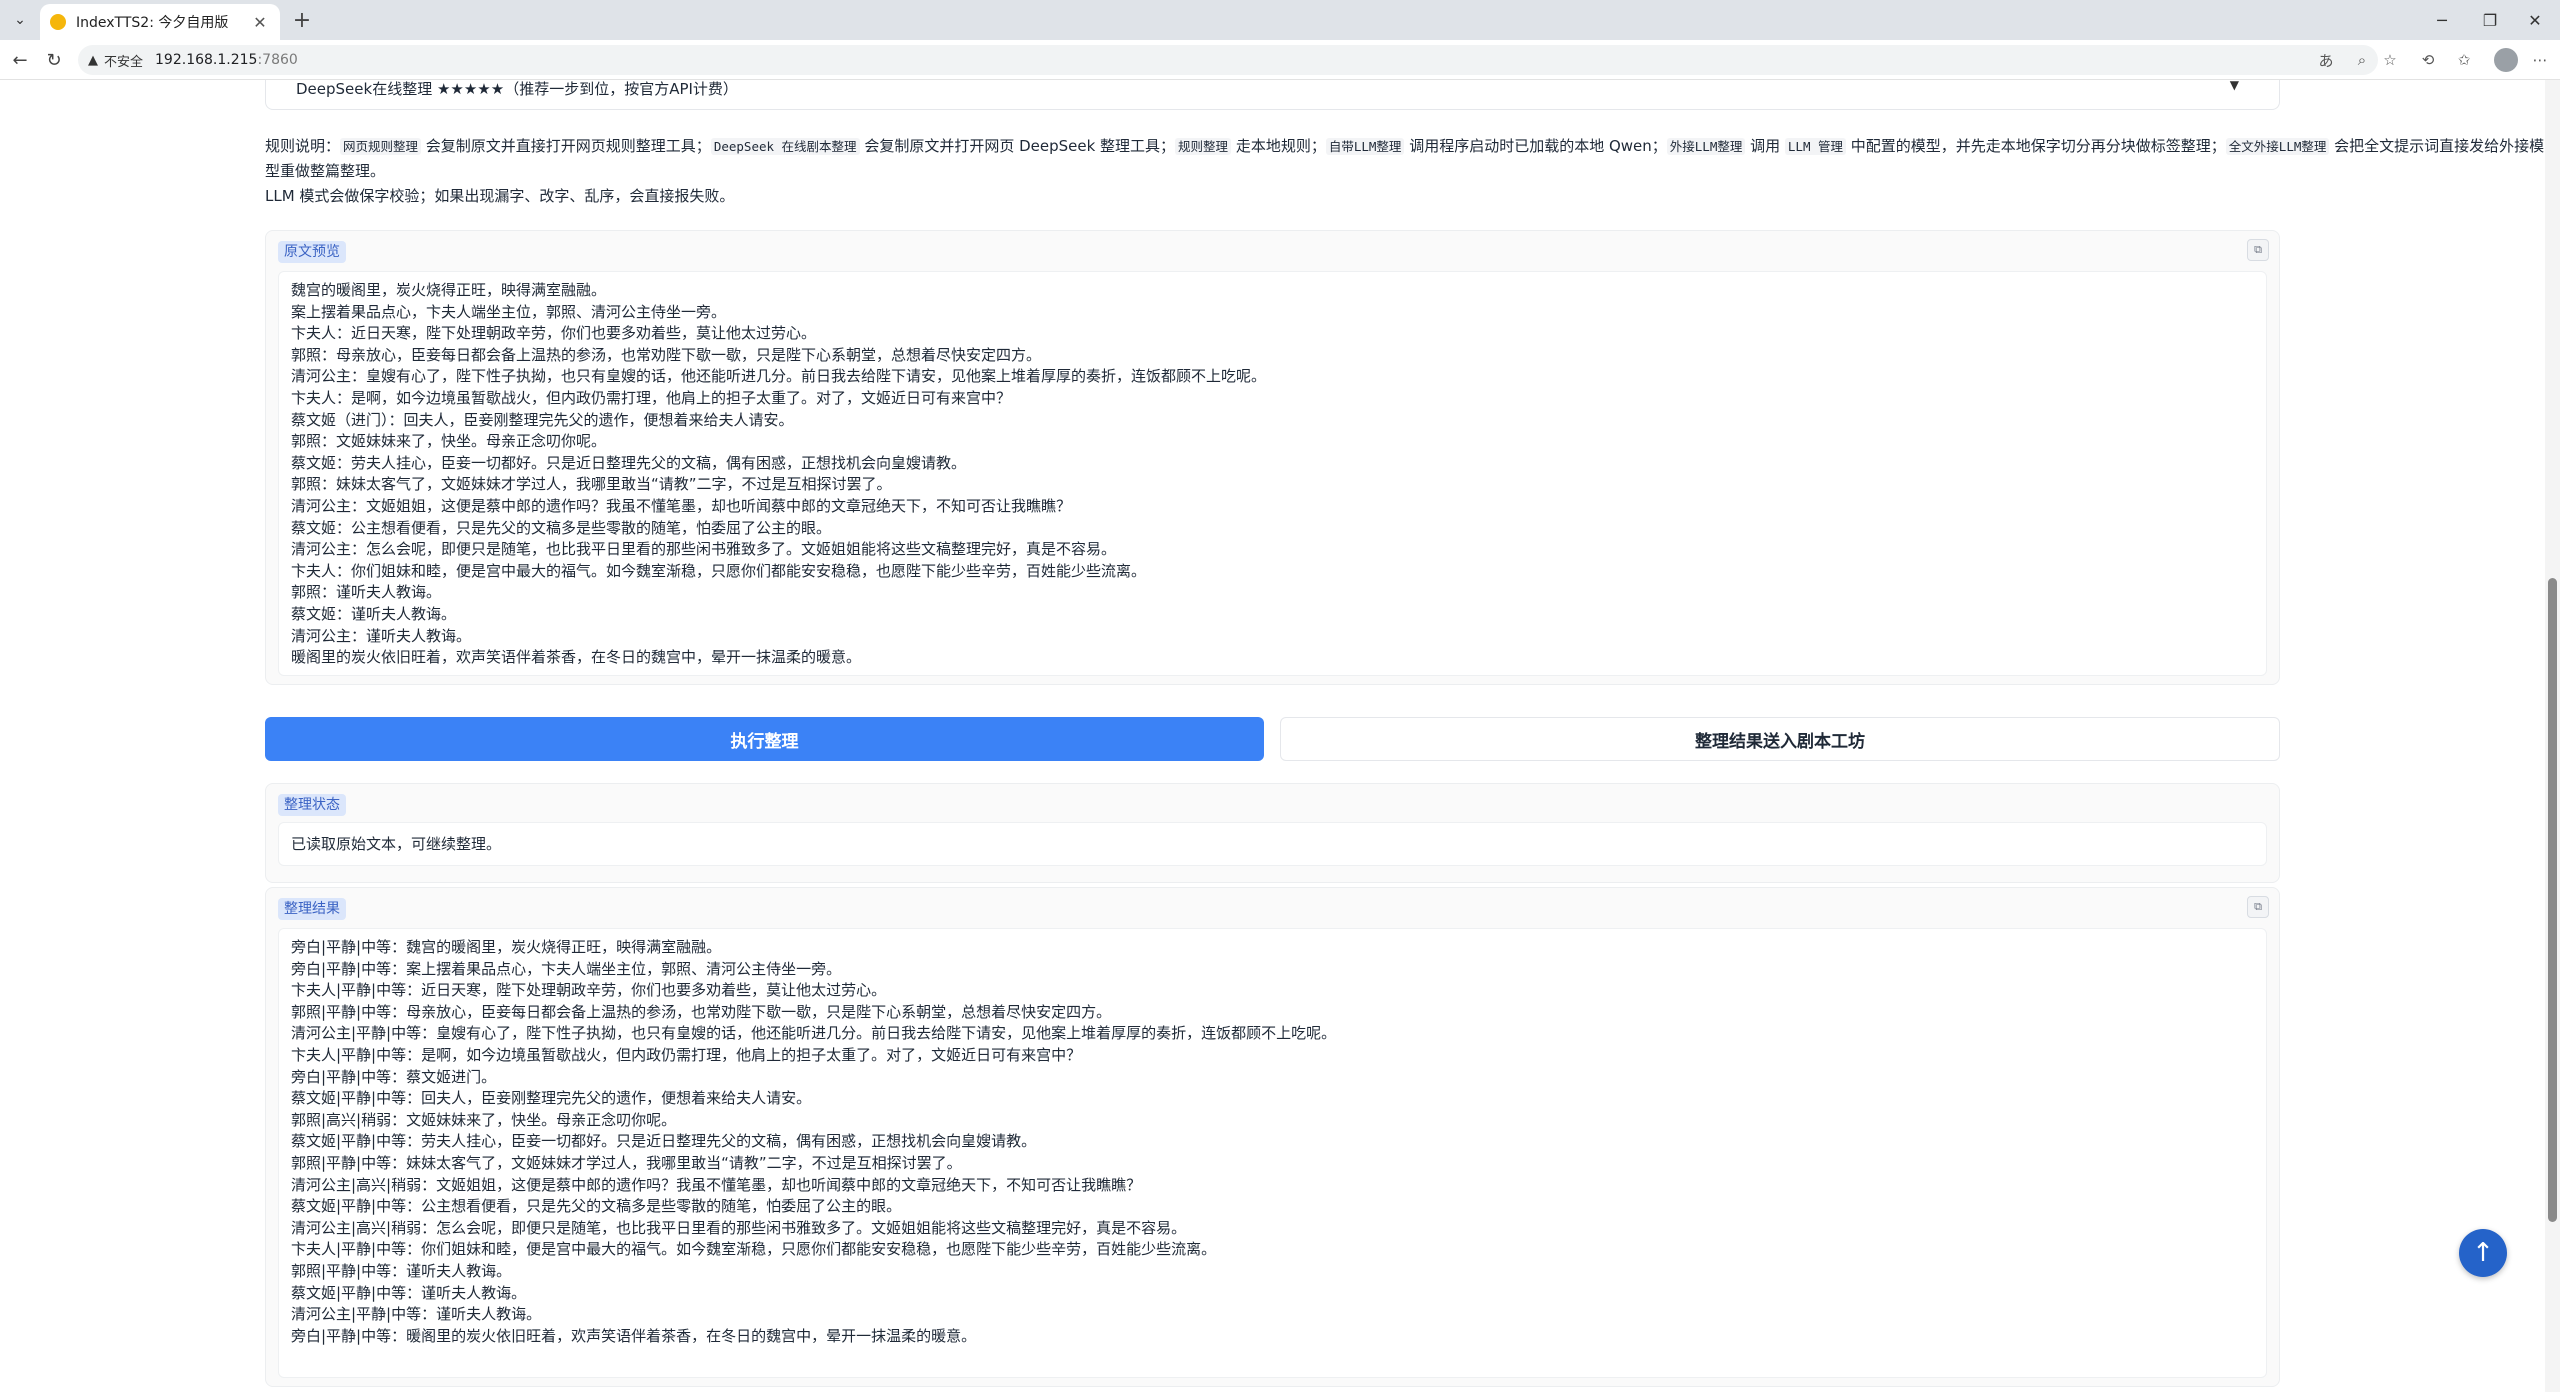 The width and height of the screenshot is (2560, 1392). I want to click on browser-tab-active: IndexTTS2: 今夕自用版 ✕, so click(160, 22).